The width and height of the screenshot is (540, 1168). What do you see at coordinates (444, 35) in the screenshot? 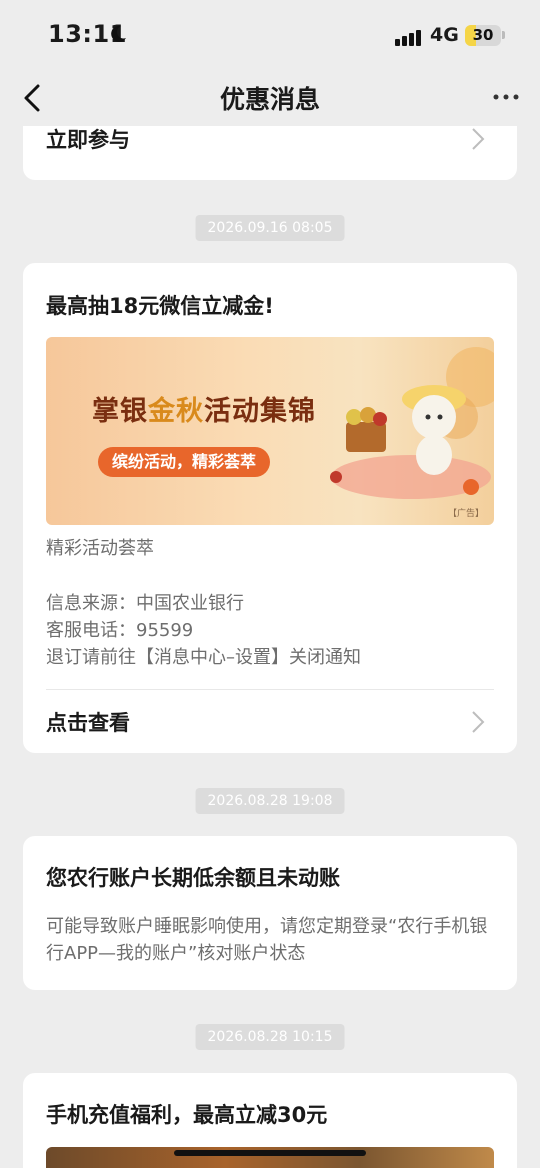
I see `network-label: 4G` at bounding box center [444, 35].